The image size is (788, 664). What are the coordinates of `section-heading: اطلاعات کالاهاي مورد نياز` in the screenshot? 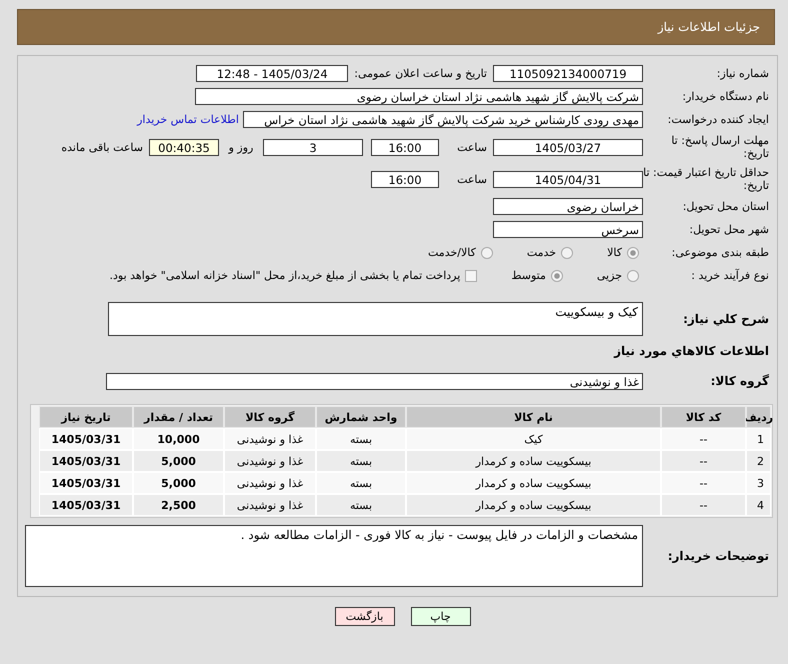 It's located at (692, 351).